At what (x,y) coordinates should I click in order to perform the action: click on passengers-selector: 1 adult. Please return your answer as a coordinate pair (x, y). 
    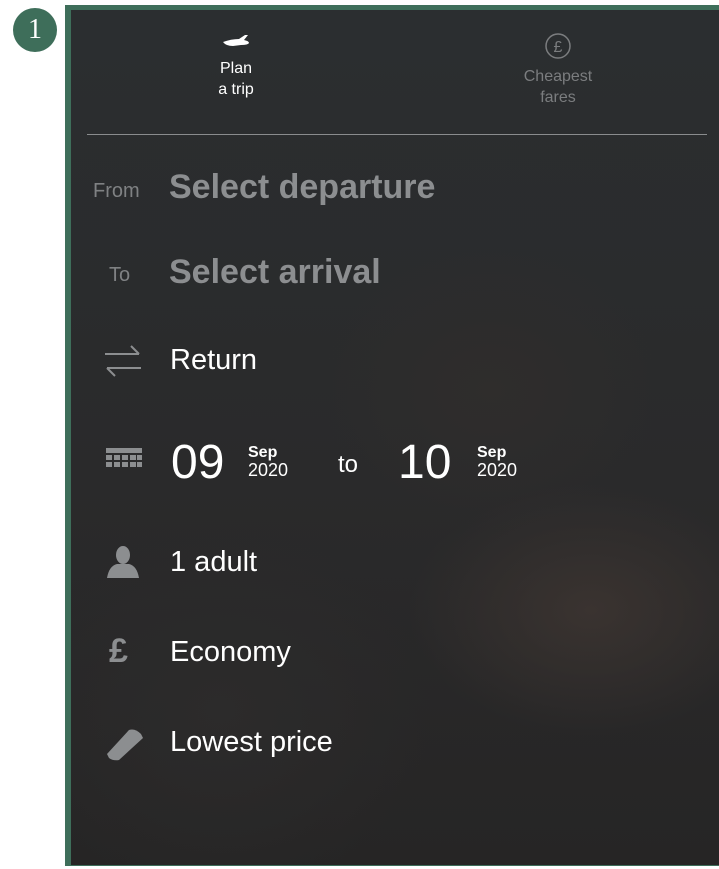
    Looking at the image, I should click on (395, 563).